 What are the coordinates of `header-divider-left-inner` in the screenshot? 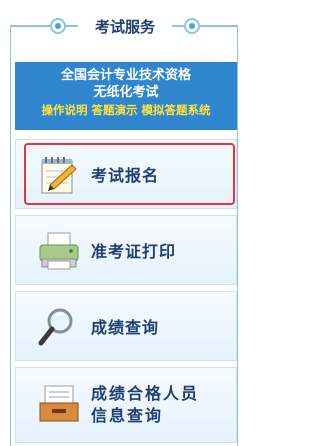 It's located at (72, 26).